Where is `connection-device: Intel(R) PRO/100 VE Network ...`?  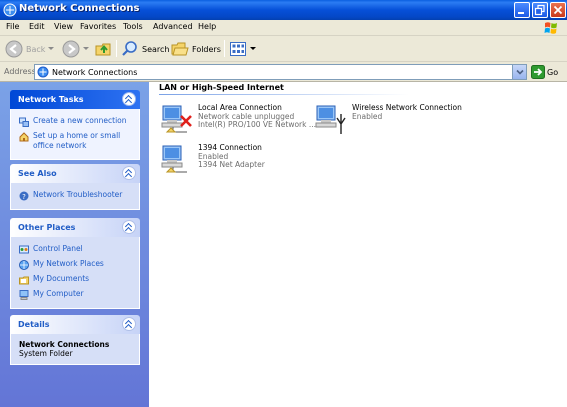
connection-device: Intel(R) PRO/100 VE Network ... is located at coordinates (257, 124).